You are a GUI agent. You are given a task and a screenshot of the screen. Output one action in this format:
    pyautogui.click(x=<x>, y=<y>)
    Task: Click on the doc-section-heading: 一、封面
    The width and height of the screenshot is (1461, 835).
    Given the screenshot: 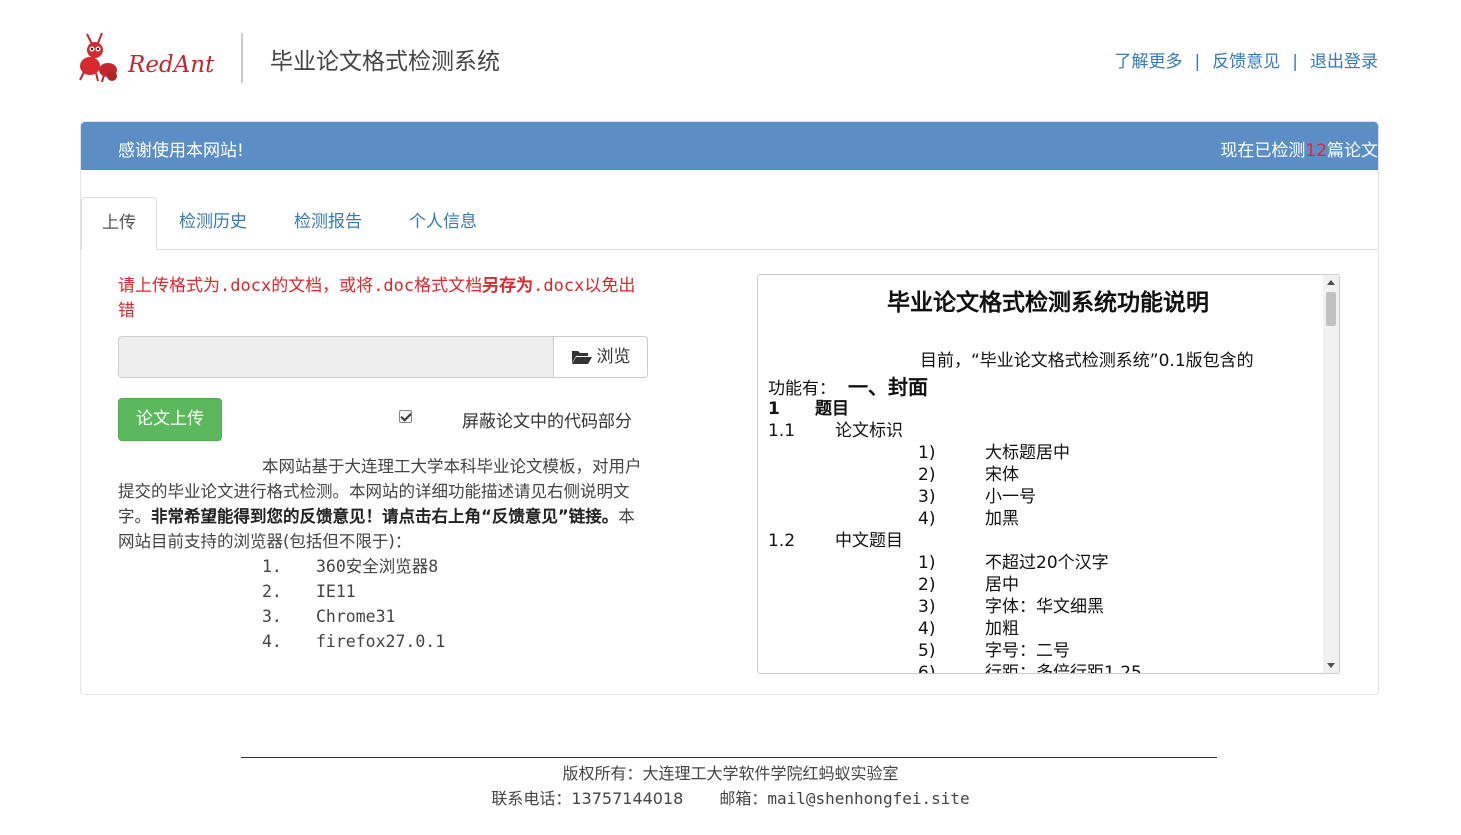 What is the action you would take?
    pyautogui.click(x=888, y=387)
    